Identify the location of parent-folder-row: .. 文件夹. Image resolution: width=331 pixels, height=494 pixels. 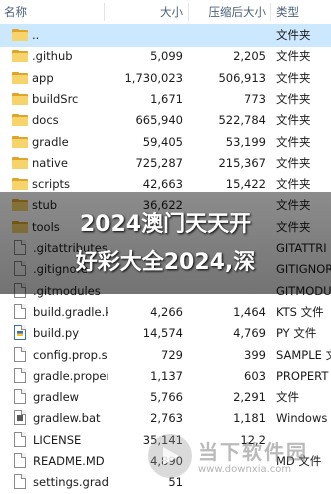
(165, 35).